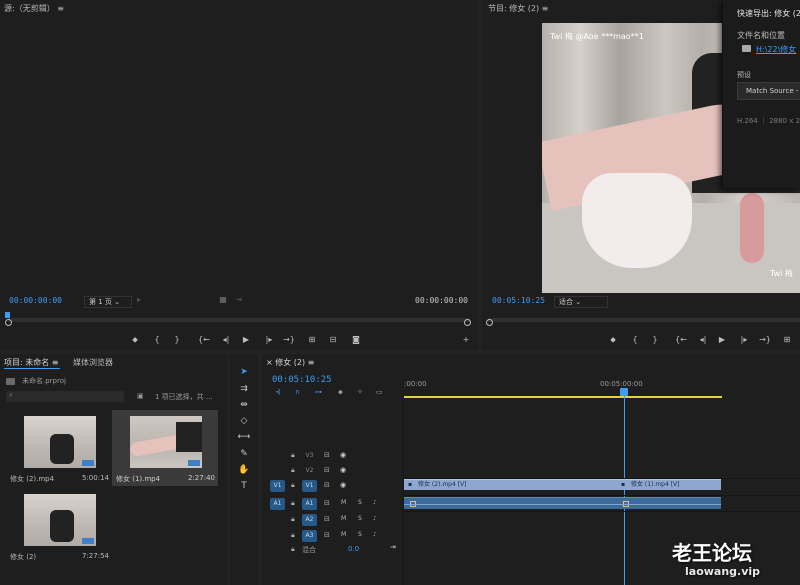  What do you see at coordinates (489, 322) in the screenshot?
I see `program-start-marker` at bounding box center [489, 322].